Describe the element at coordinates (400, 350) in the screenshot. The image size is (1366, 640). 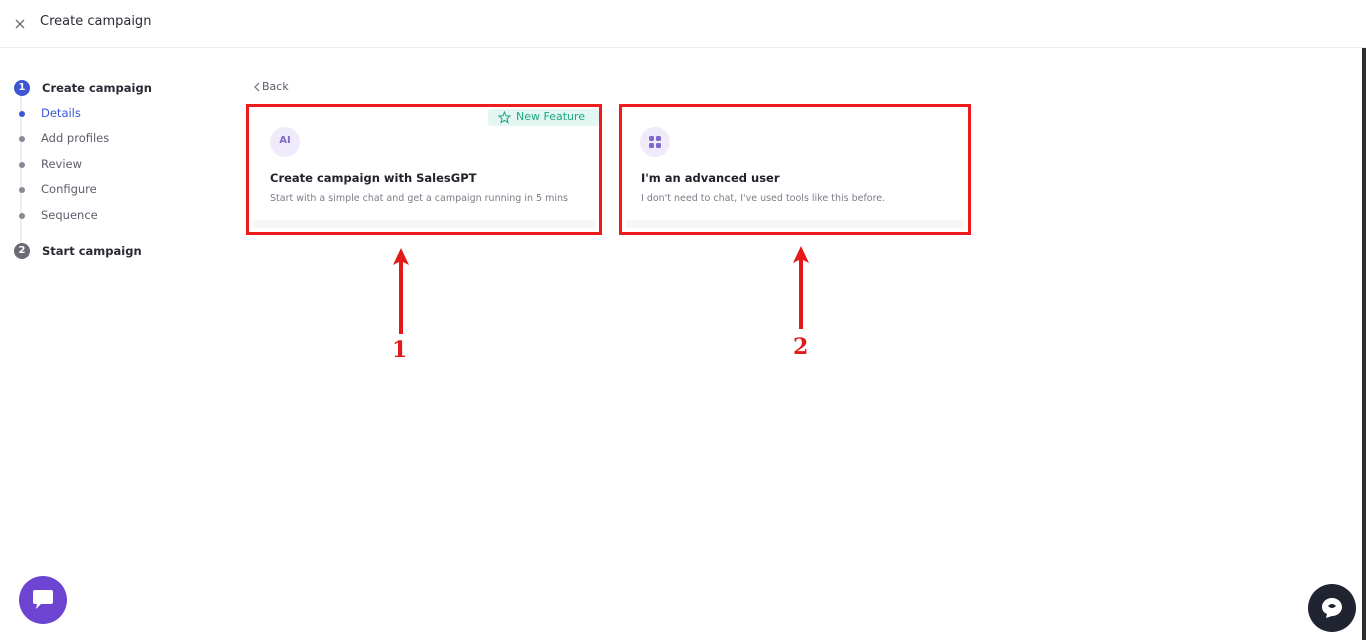
I see `annotation-label-1: 1` at that location.